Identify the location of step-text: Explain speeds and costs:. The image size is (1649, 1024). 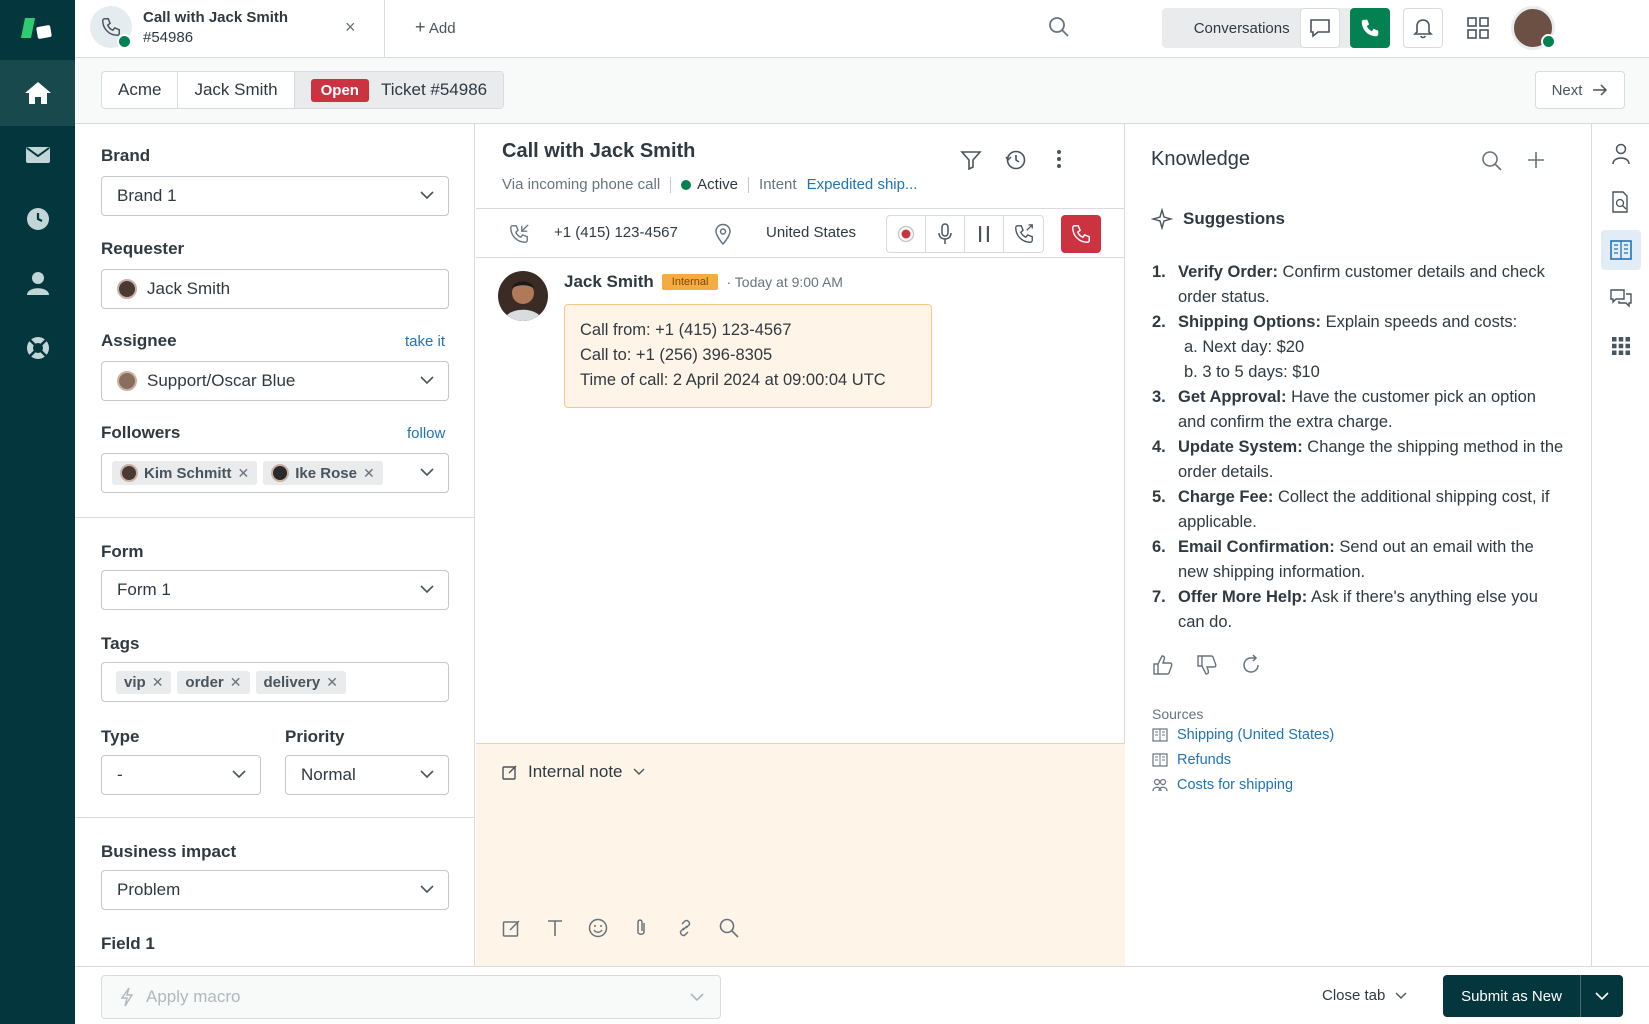
(1419, 322).